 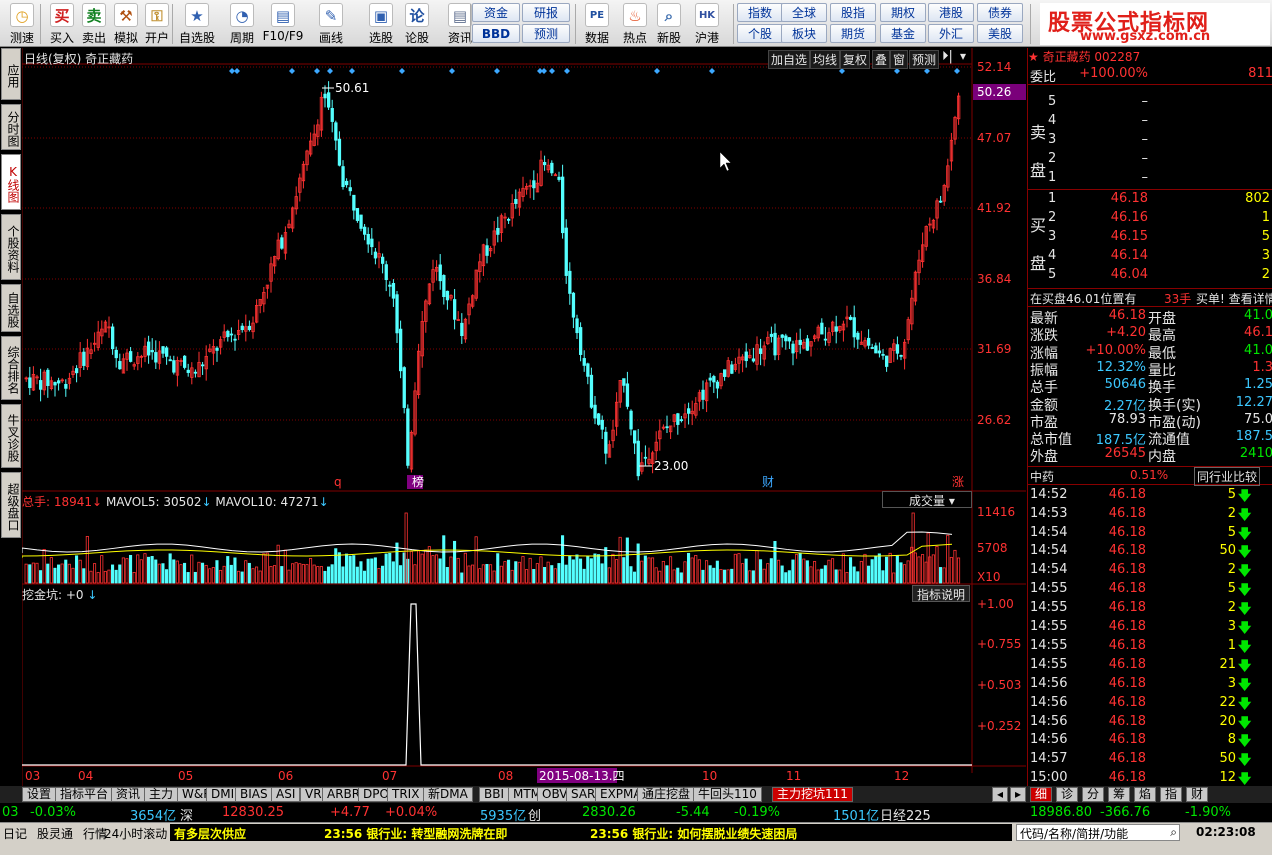 I want to click on toolbar-hk-connect-button: HK 沪港通, so click(x=707, y=32).